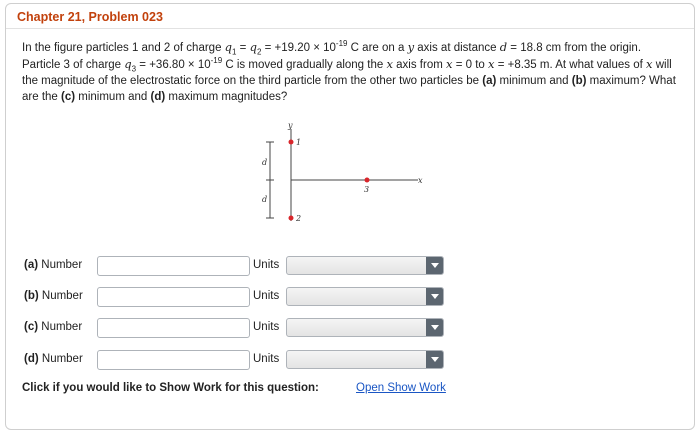 This screenshot has width=700, height=433. Describe the element at coordinates (266, 359) in the screenshot. I see `units-label-d: Units` at that location.